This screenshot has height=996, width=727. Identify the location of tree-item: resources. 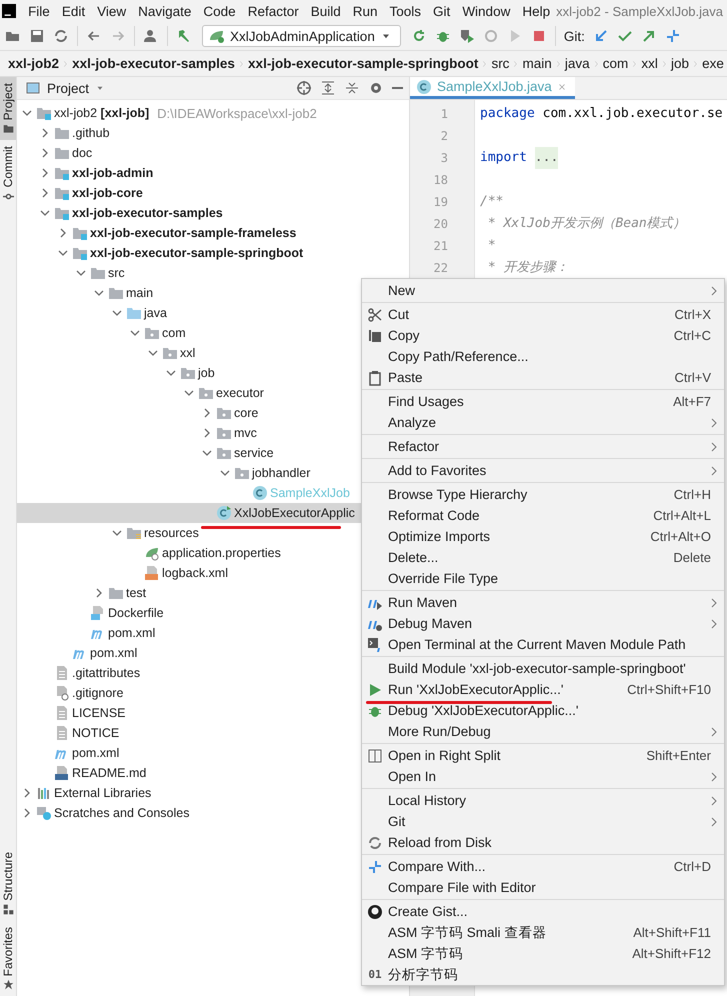
(171, 533).